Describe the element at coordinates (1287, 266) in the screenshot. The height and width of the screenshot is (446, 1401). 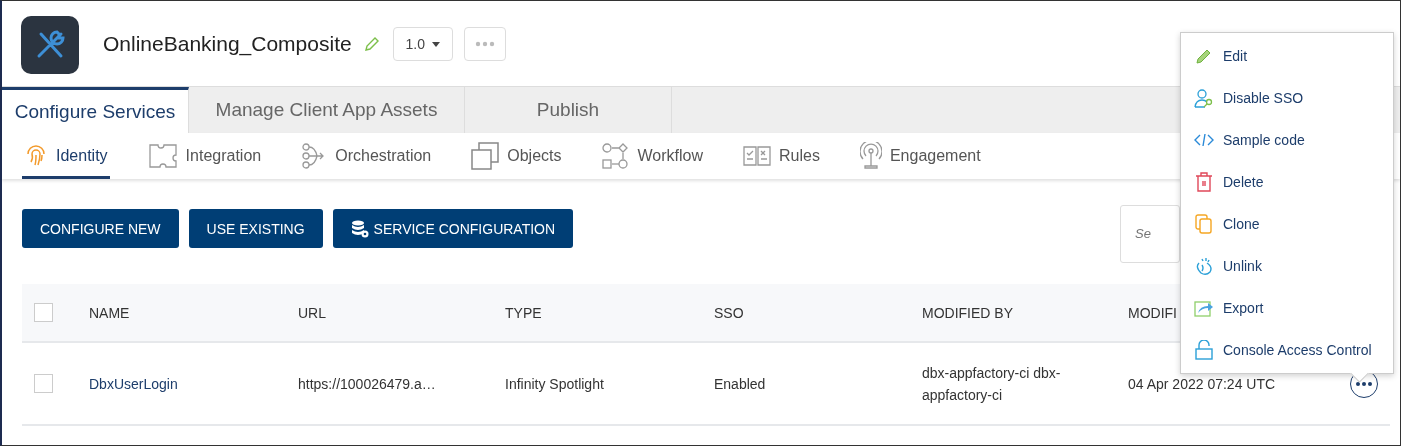
I see `menu-item: Unlink` at that location.